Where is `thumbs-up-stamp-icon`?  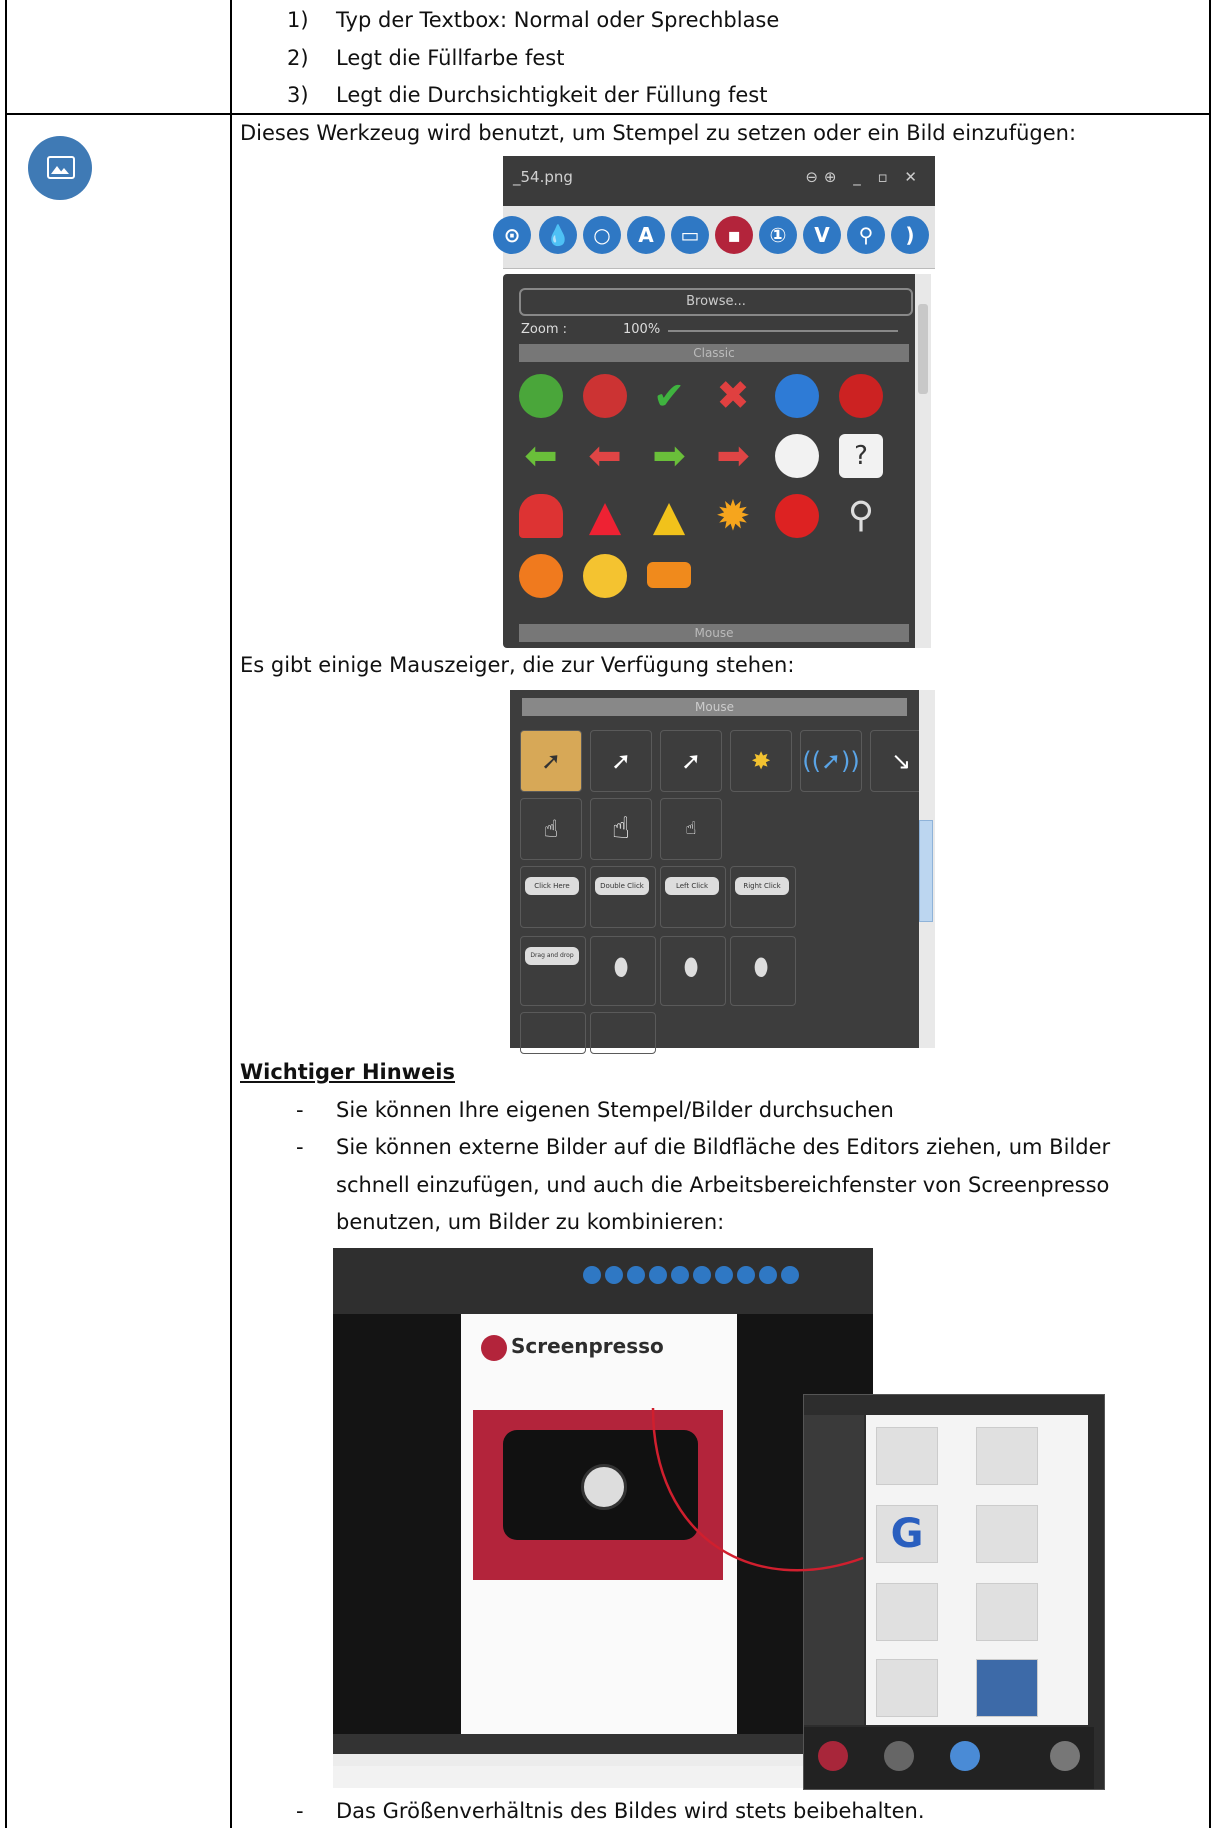
thumbs-up-stamp-icon is located at coordinates (797, 396).